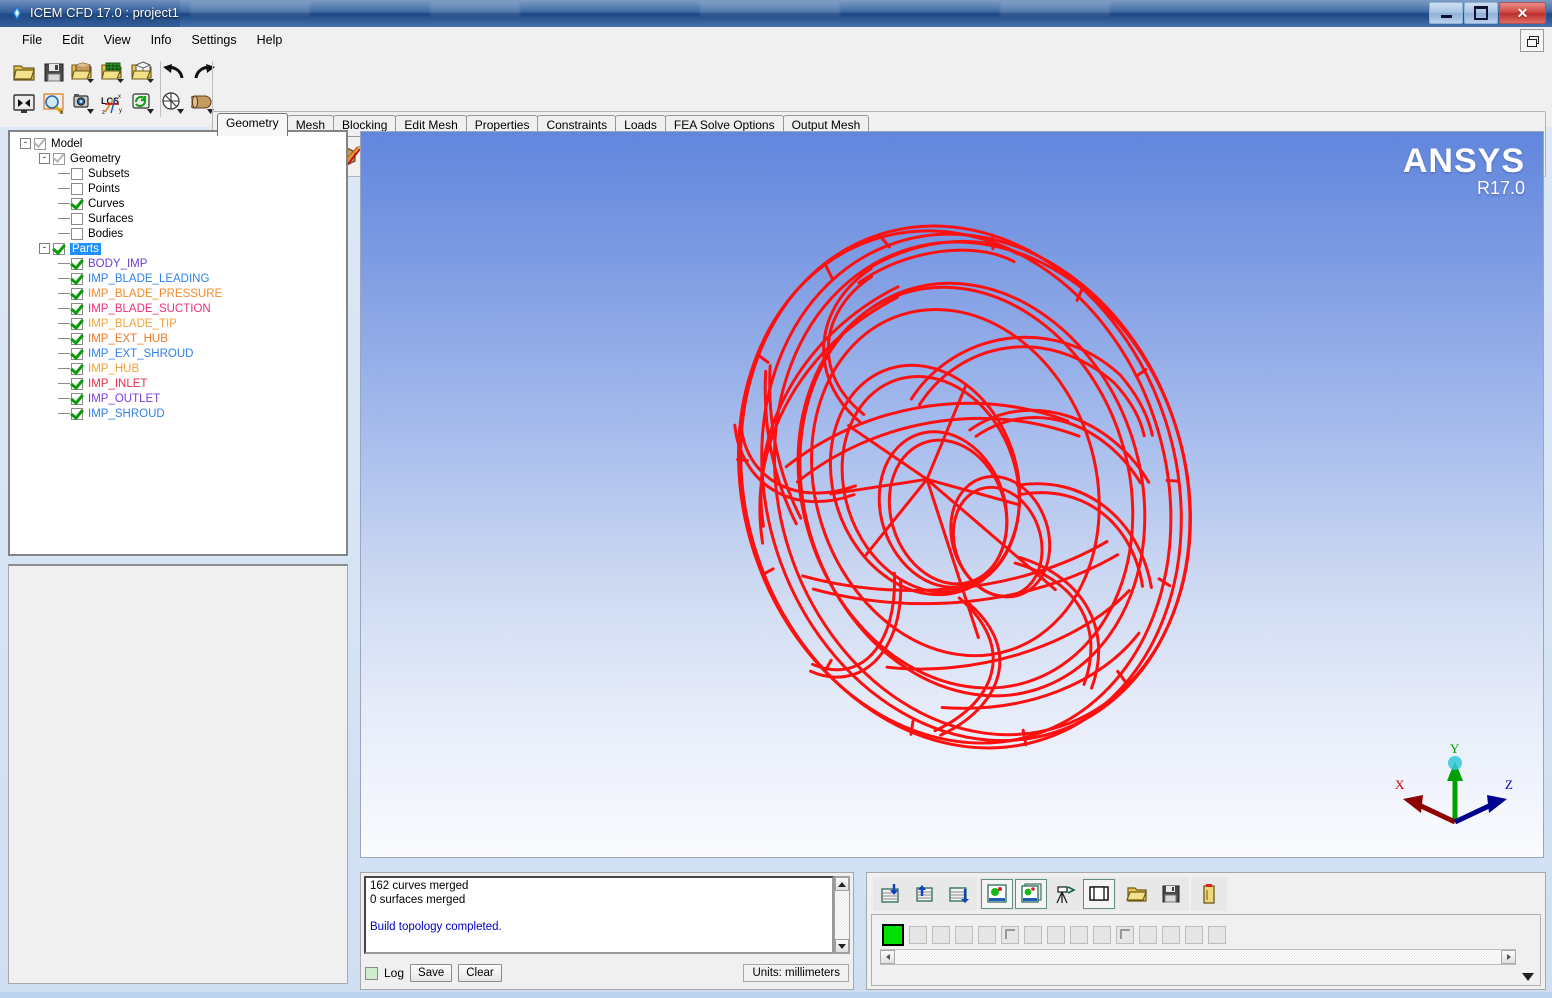  Describe the element at coordinates (1099, 894) in the screenshot. I see `frame-view-icon` at that location.